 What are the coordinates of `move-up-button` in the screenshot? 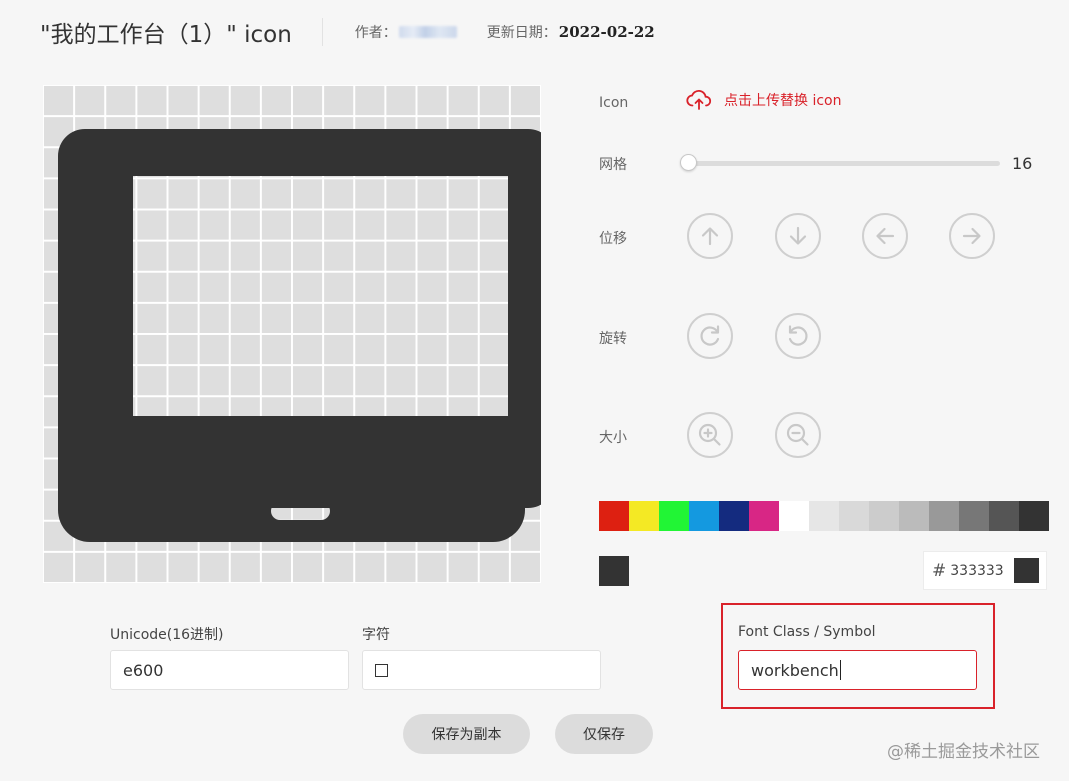 It's located at (710, 236).